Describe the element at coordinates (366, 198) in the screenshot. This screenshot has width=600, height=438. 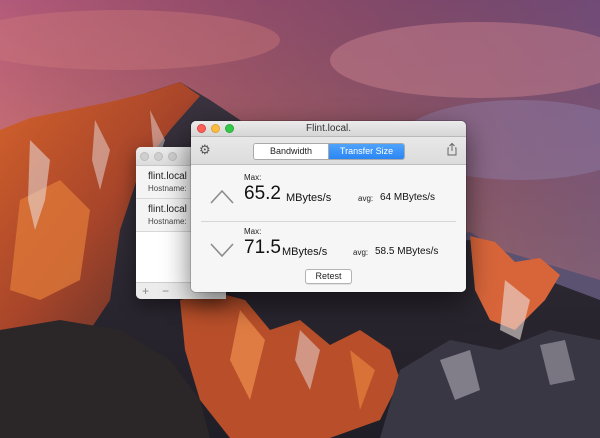
I see `upload-avg-label: avg:` at that location.